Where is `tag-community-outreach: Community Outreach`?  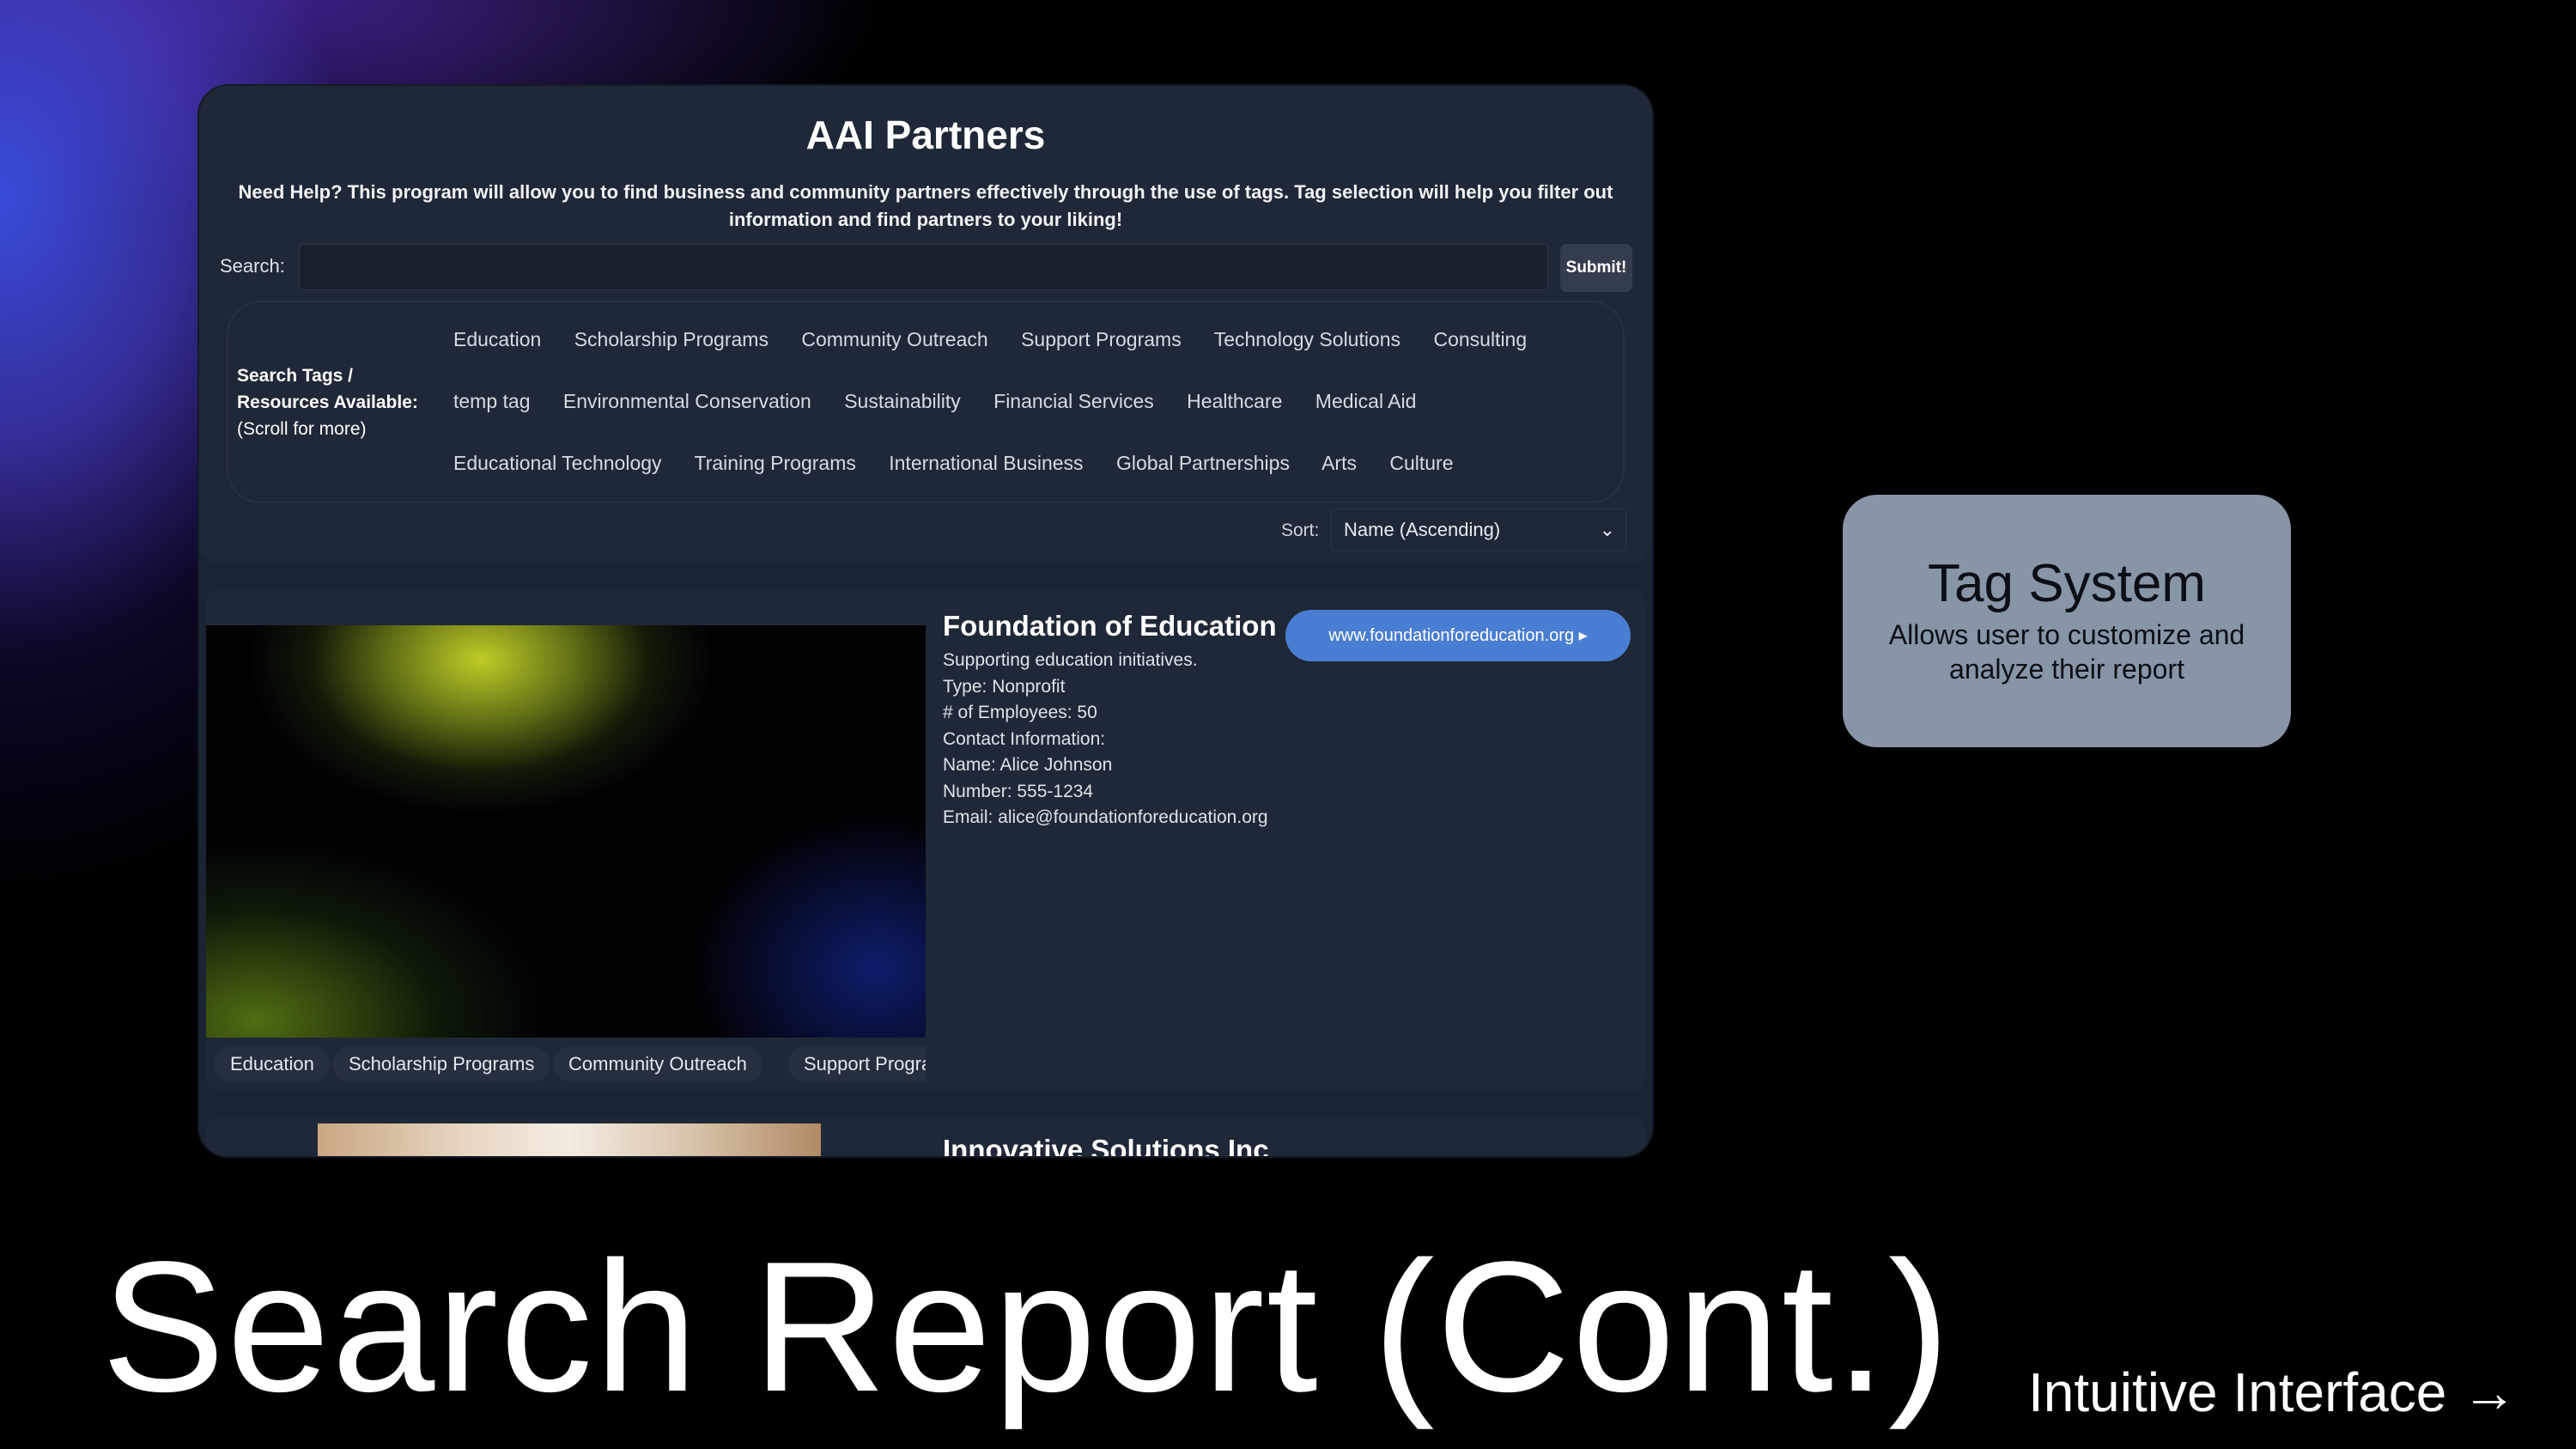 tag-community-outreach: Community Outreach is located at coordinates (894, 339).